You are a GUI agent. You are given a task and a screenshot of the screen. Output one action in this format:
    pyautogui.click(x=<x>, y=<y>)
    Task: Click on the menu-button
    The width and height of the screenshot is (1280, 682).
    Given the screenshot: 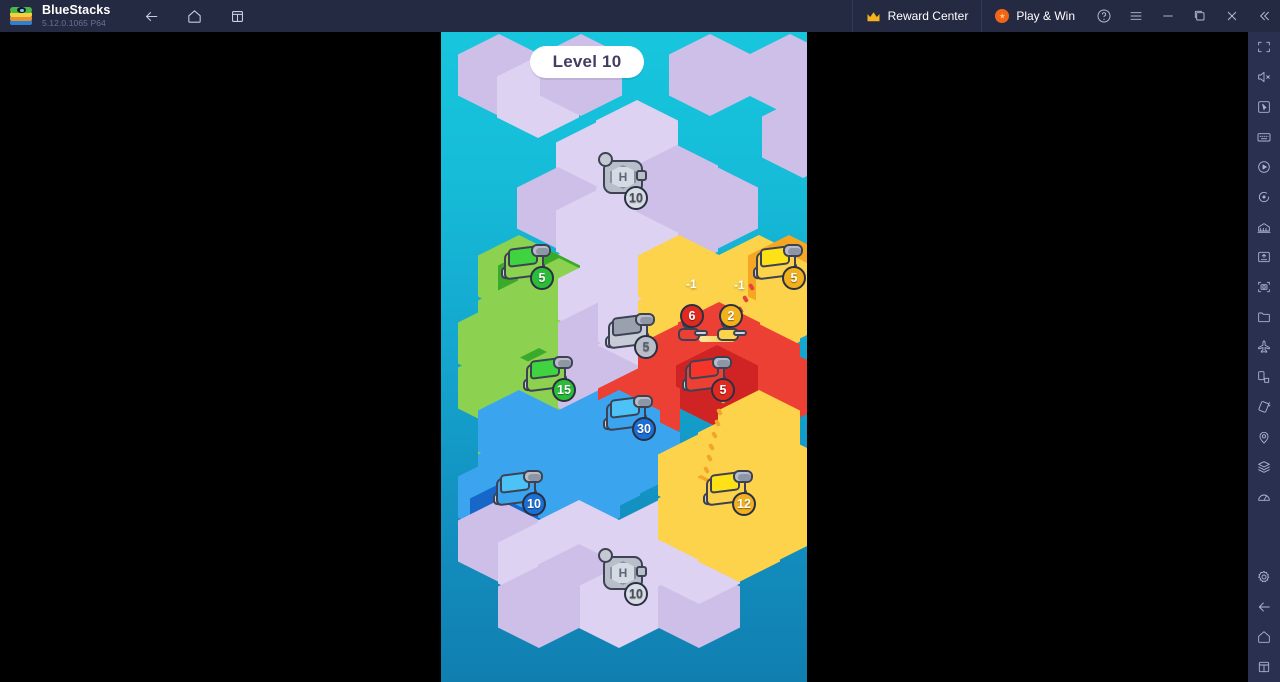 What is the action you would take?
    pyautogui.click(x=1136, y=16)
    